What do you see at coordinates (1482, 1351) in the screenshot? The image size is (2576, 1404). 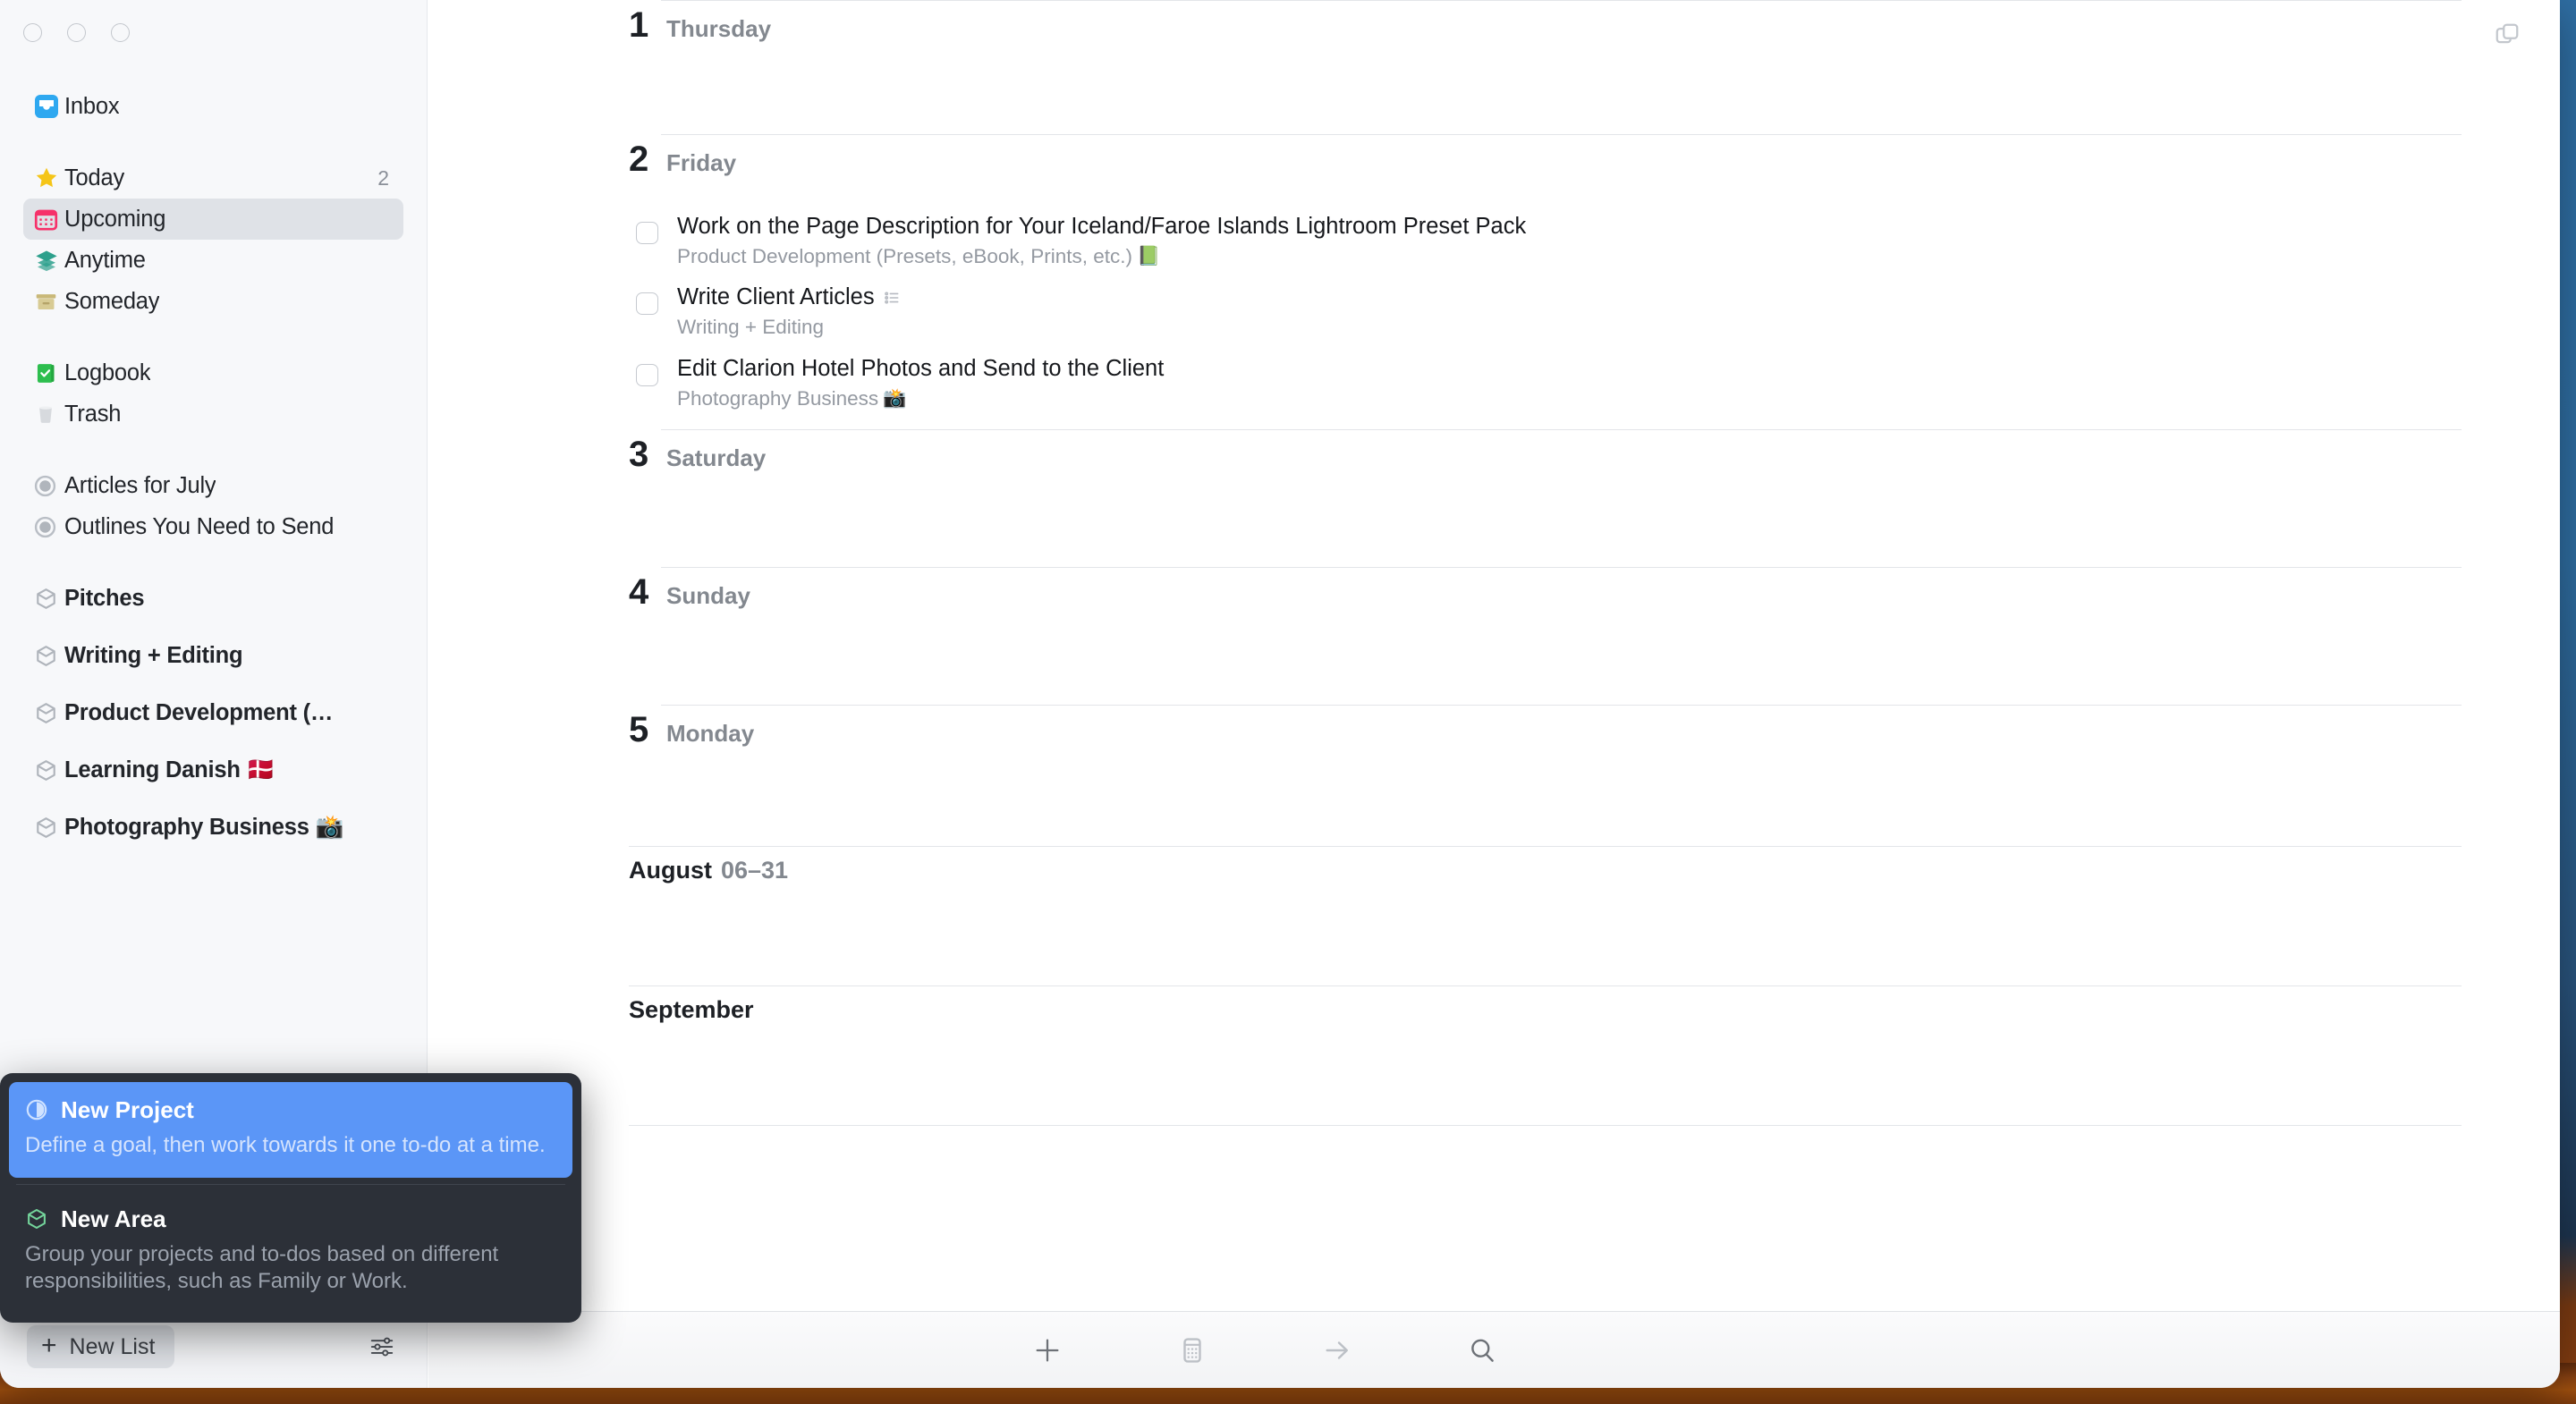 I see `search-button` at bounding box center [1482, 1351].